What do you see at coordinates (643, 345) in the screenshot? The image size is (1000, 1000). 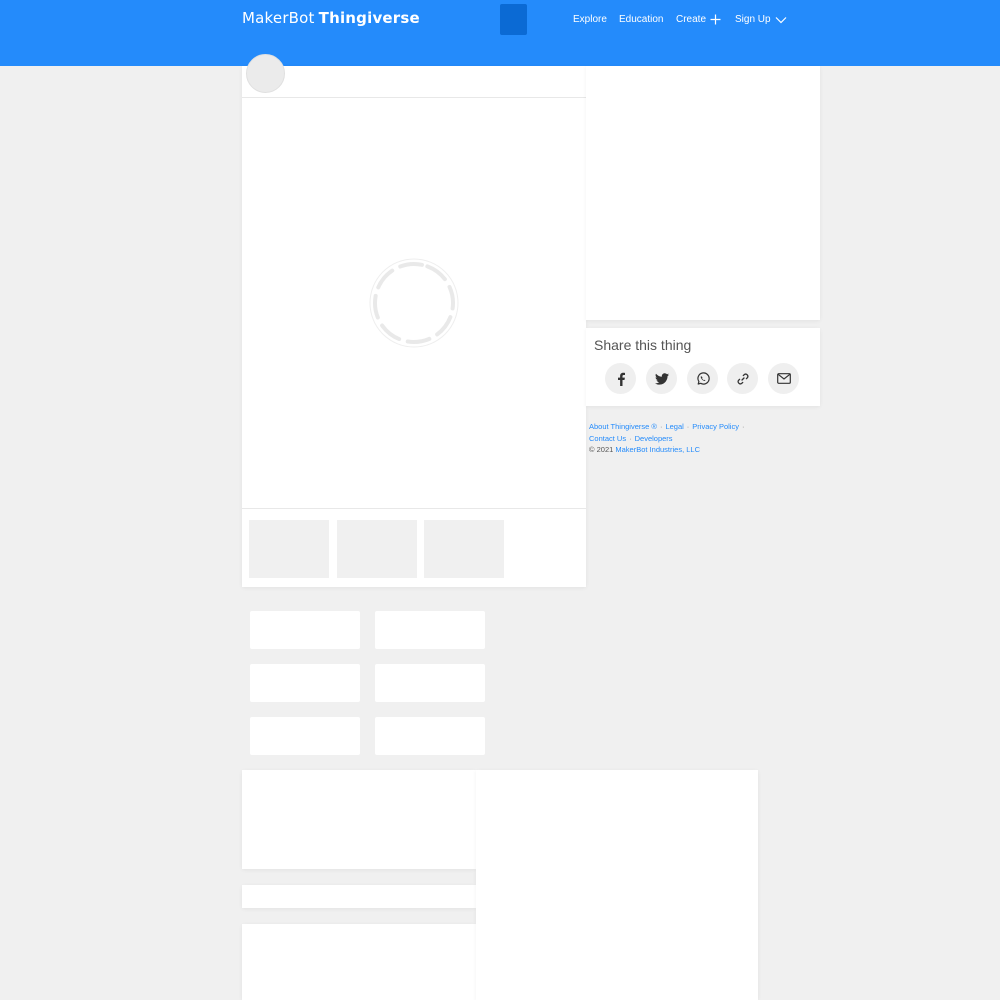 I see `share-title: Share this thing` at bounding box center [643, 345].